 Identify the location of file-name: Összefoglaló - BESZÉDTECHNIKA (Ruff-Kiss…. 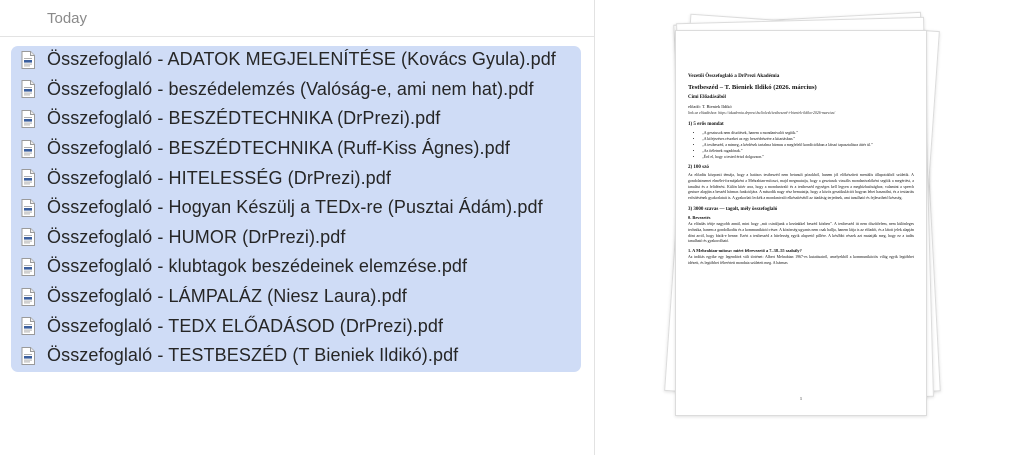
(278, 148).